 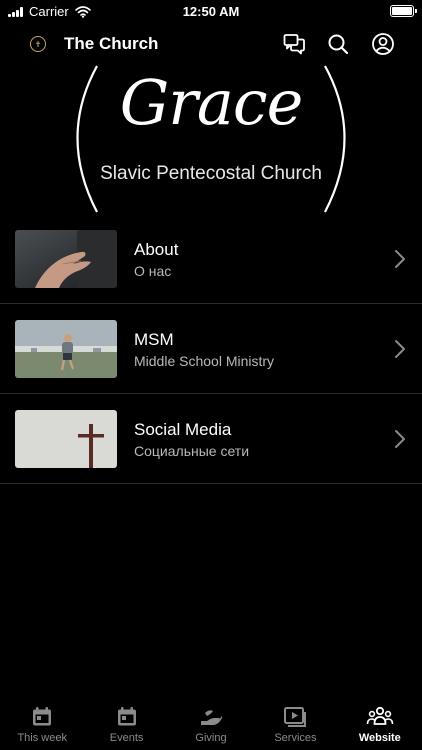 What do you see at coordinates (211, 44) in the screenshot?
I see `app-header: ✝ The Church` at bounding box center [211, 44].